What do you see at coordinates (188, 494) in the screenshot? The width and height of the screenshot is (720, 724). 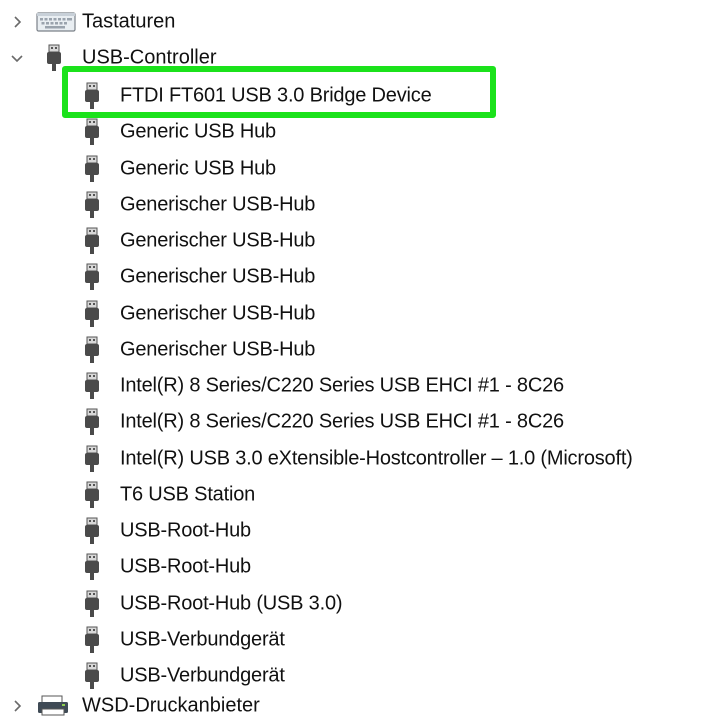 I see `device-label: T6 USB Station` at bounding box center [188, 494].